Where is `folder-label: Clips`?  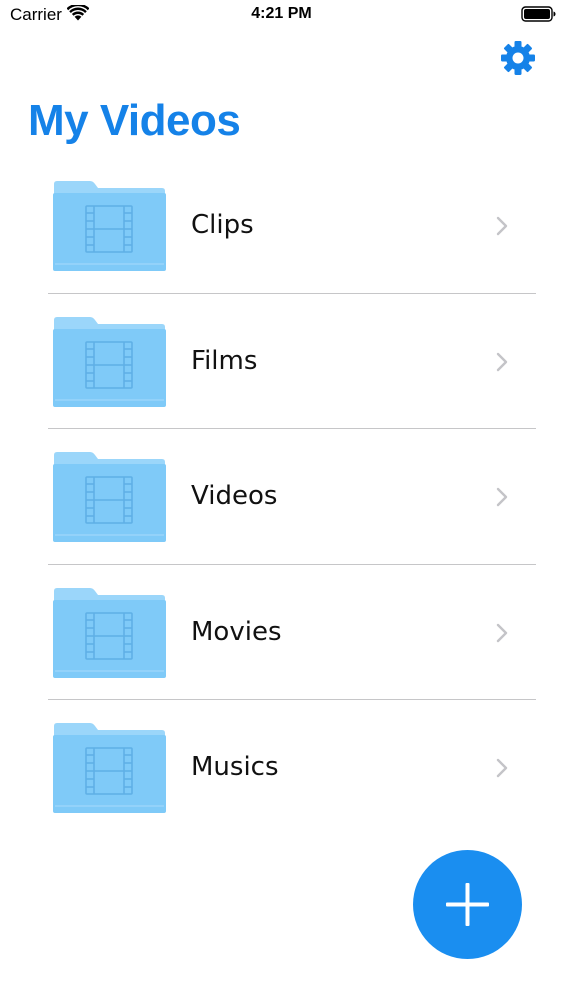 folder-label: Clips is located at coordinates (222, 225).